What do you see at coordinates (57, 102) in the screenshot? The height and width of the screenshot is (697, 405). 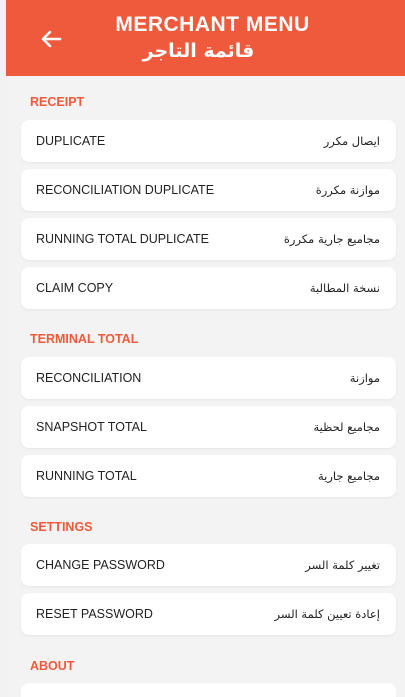 I see `section-title-receipt: RECEIPT` at bounding box center [57, 102].